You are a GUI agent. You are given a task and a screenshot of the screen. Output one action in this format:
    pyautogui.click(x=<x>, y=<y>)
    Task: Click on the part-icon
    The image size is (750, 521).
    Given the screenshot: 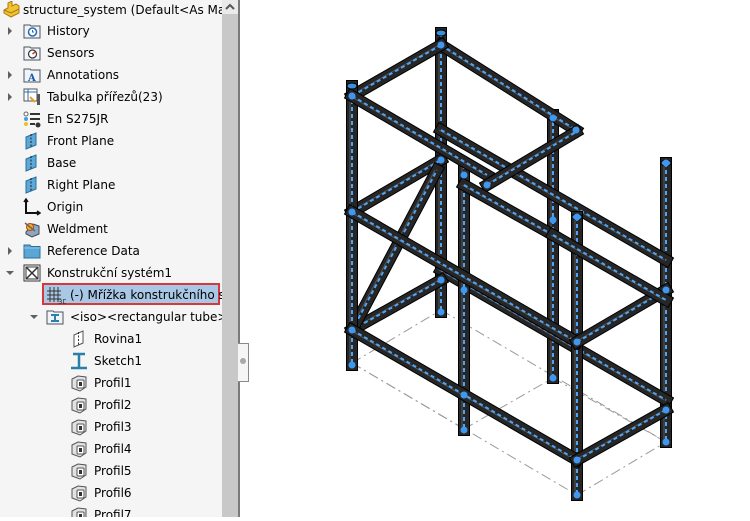 What is the action you would take?
    pyautogui.click(x=11, y=9)
    